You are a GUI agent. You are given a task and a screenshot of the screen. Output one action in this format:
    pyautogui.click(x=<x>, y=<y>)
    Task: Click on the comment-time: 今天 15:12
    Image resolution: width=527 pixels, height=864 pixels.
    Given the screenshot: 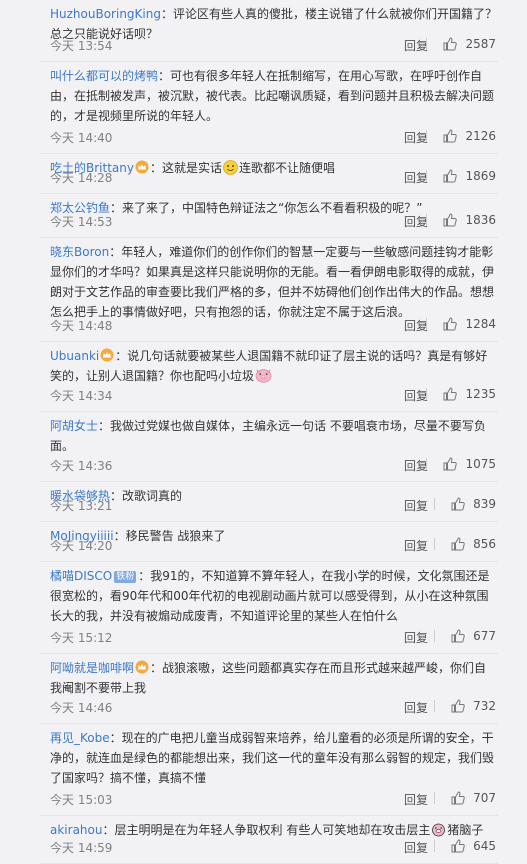 What is the action you would take?
    pyautogui.click(x=81, y=638)
    